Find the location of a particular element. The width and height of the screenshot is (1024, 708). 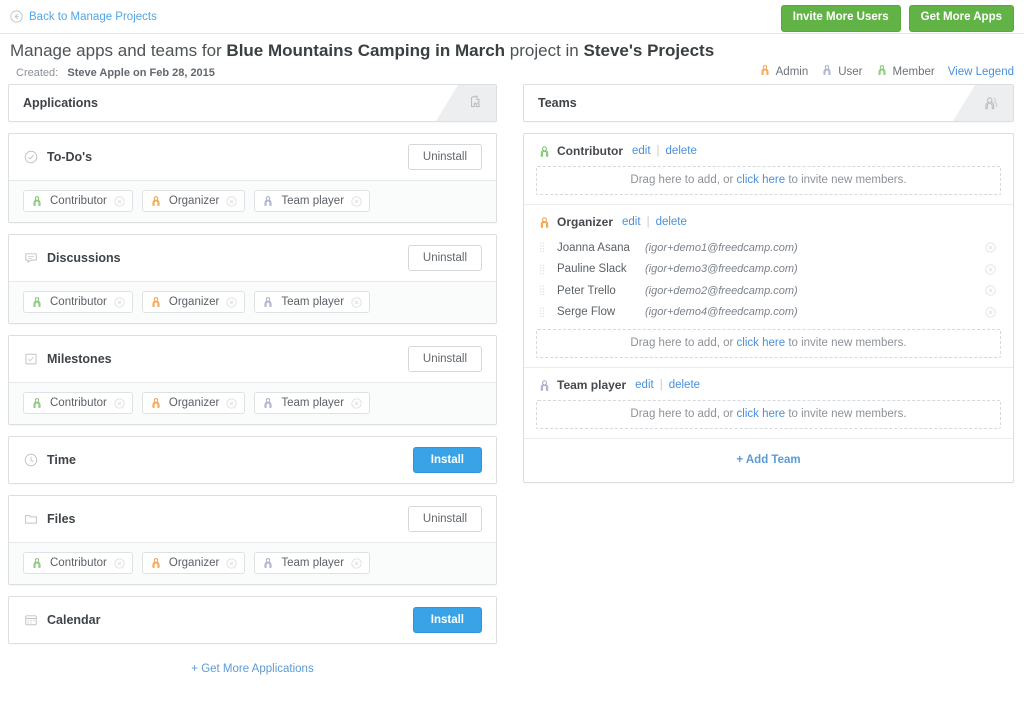

team-tag-label: Organizer is located at coordinates (194, 201).